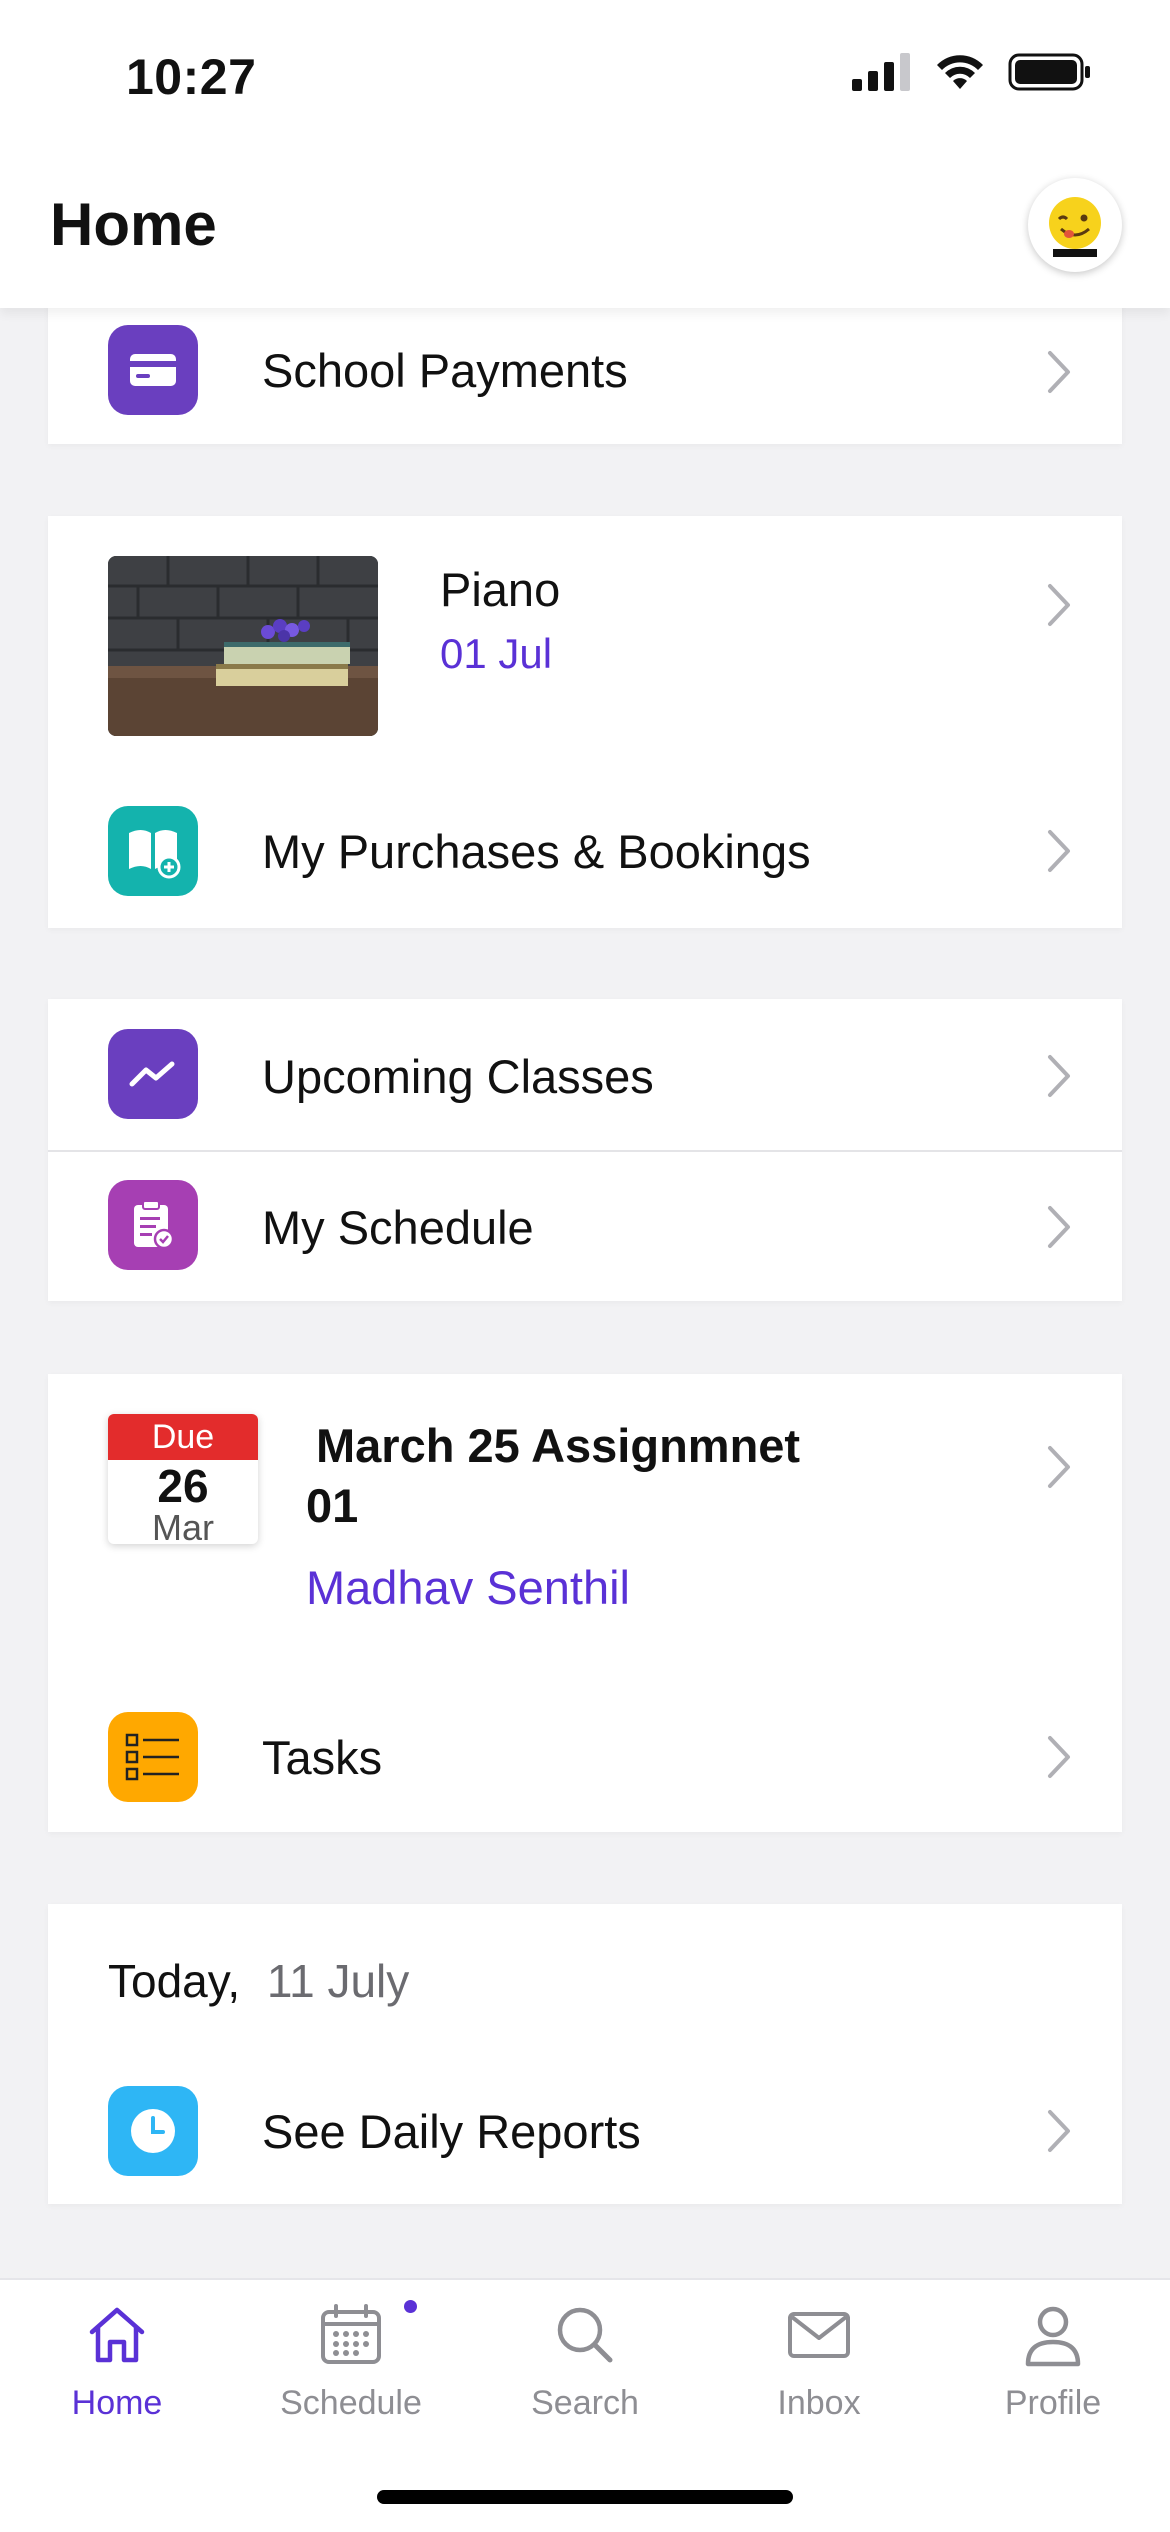 The width and height of the screenshot is (1170, 2532). Describe the element at coordinates (183, 1437) in the screenshot. I see `due-badge-label: Due` at that location.